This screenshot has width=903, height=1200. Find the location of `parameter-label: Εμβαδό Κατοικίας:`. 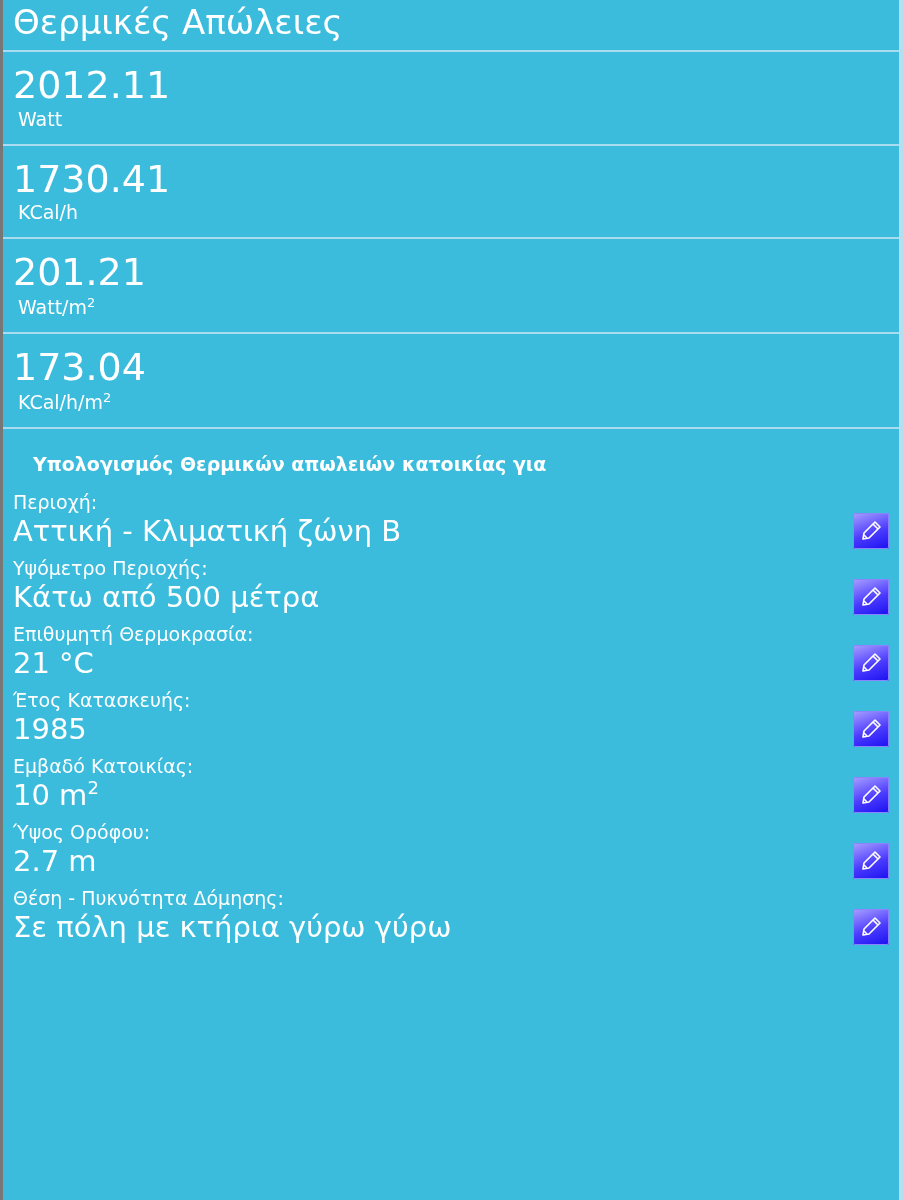

parameter-label: Εμβαδό Κατοικίας: is located at coordinates (103, 766).